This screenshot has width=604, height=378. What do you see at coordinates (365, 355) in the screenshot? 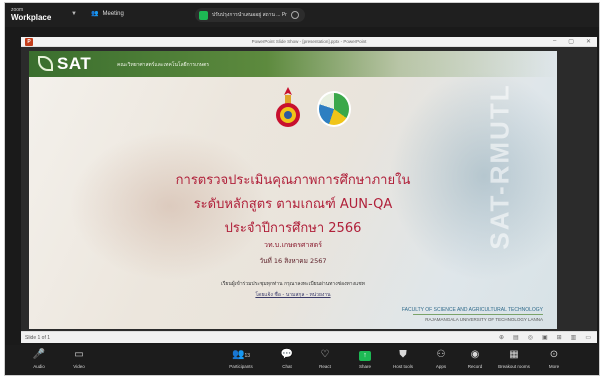
I see `share-screen-icon: ↑` at bounding box center [365, 355].